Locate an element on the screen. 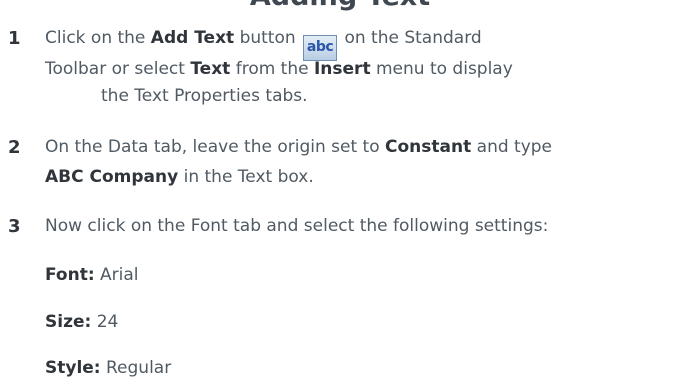 Image resolution: width=680 pixels, height=381 pixels. step-text-bold: Text is located at coordinates (210, 69).